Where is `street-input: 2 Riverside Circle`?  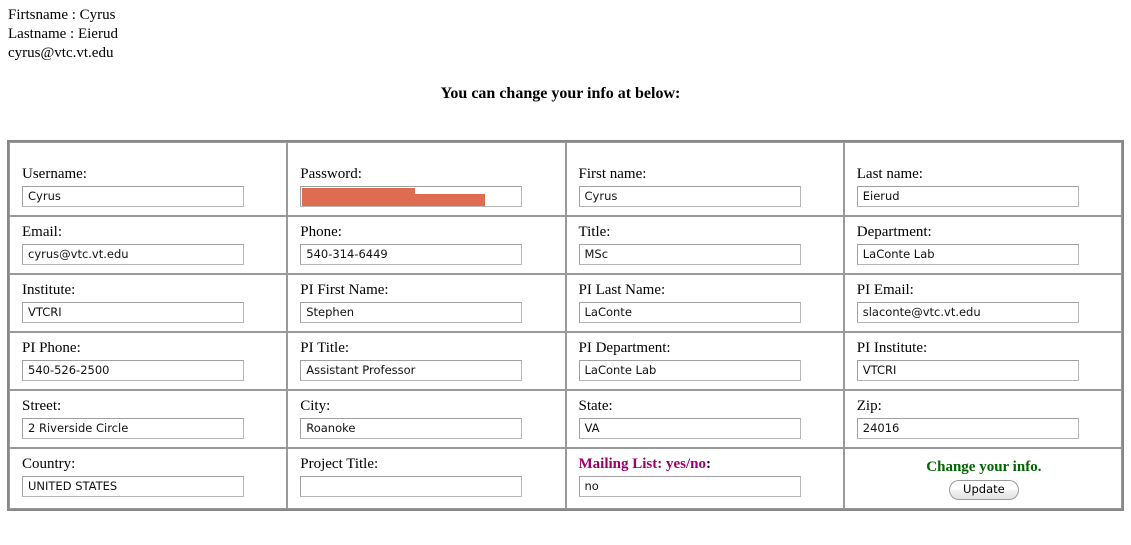
street-input: 2 Riverside Circle is located at coordinates (133, 428).